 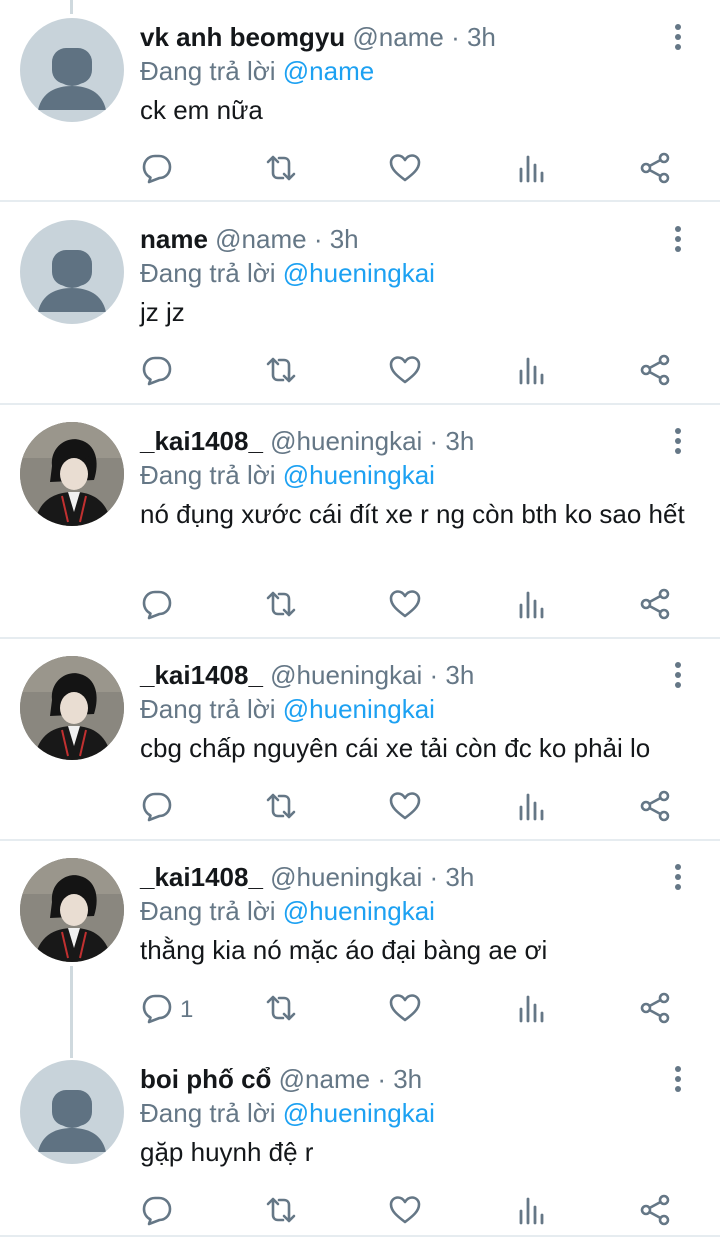 What do you see at coordinates (257, 71) in the screenshot?
I see `replying-to: Đang trả lời @name` at bounding box center [257, 71].